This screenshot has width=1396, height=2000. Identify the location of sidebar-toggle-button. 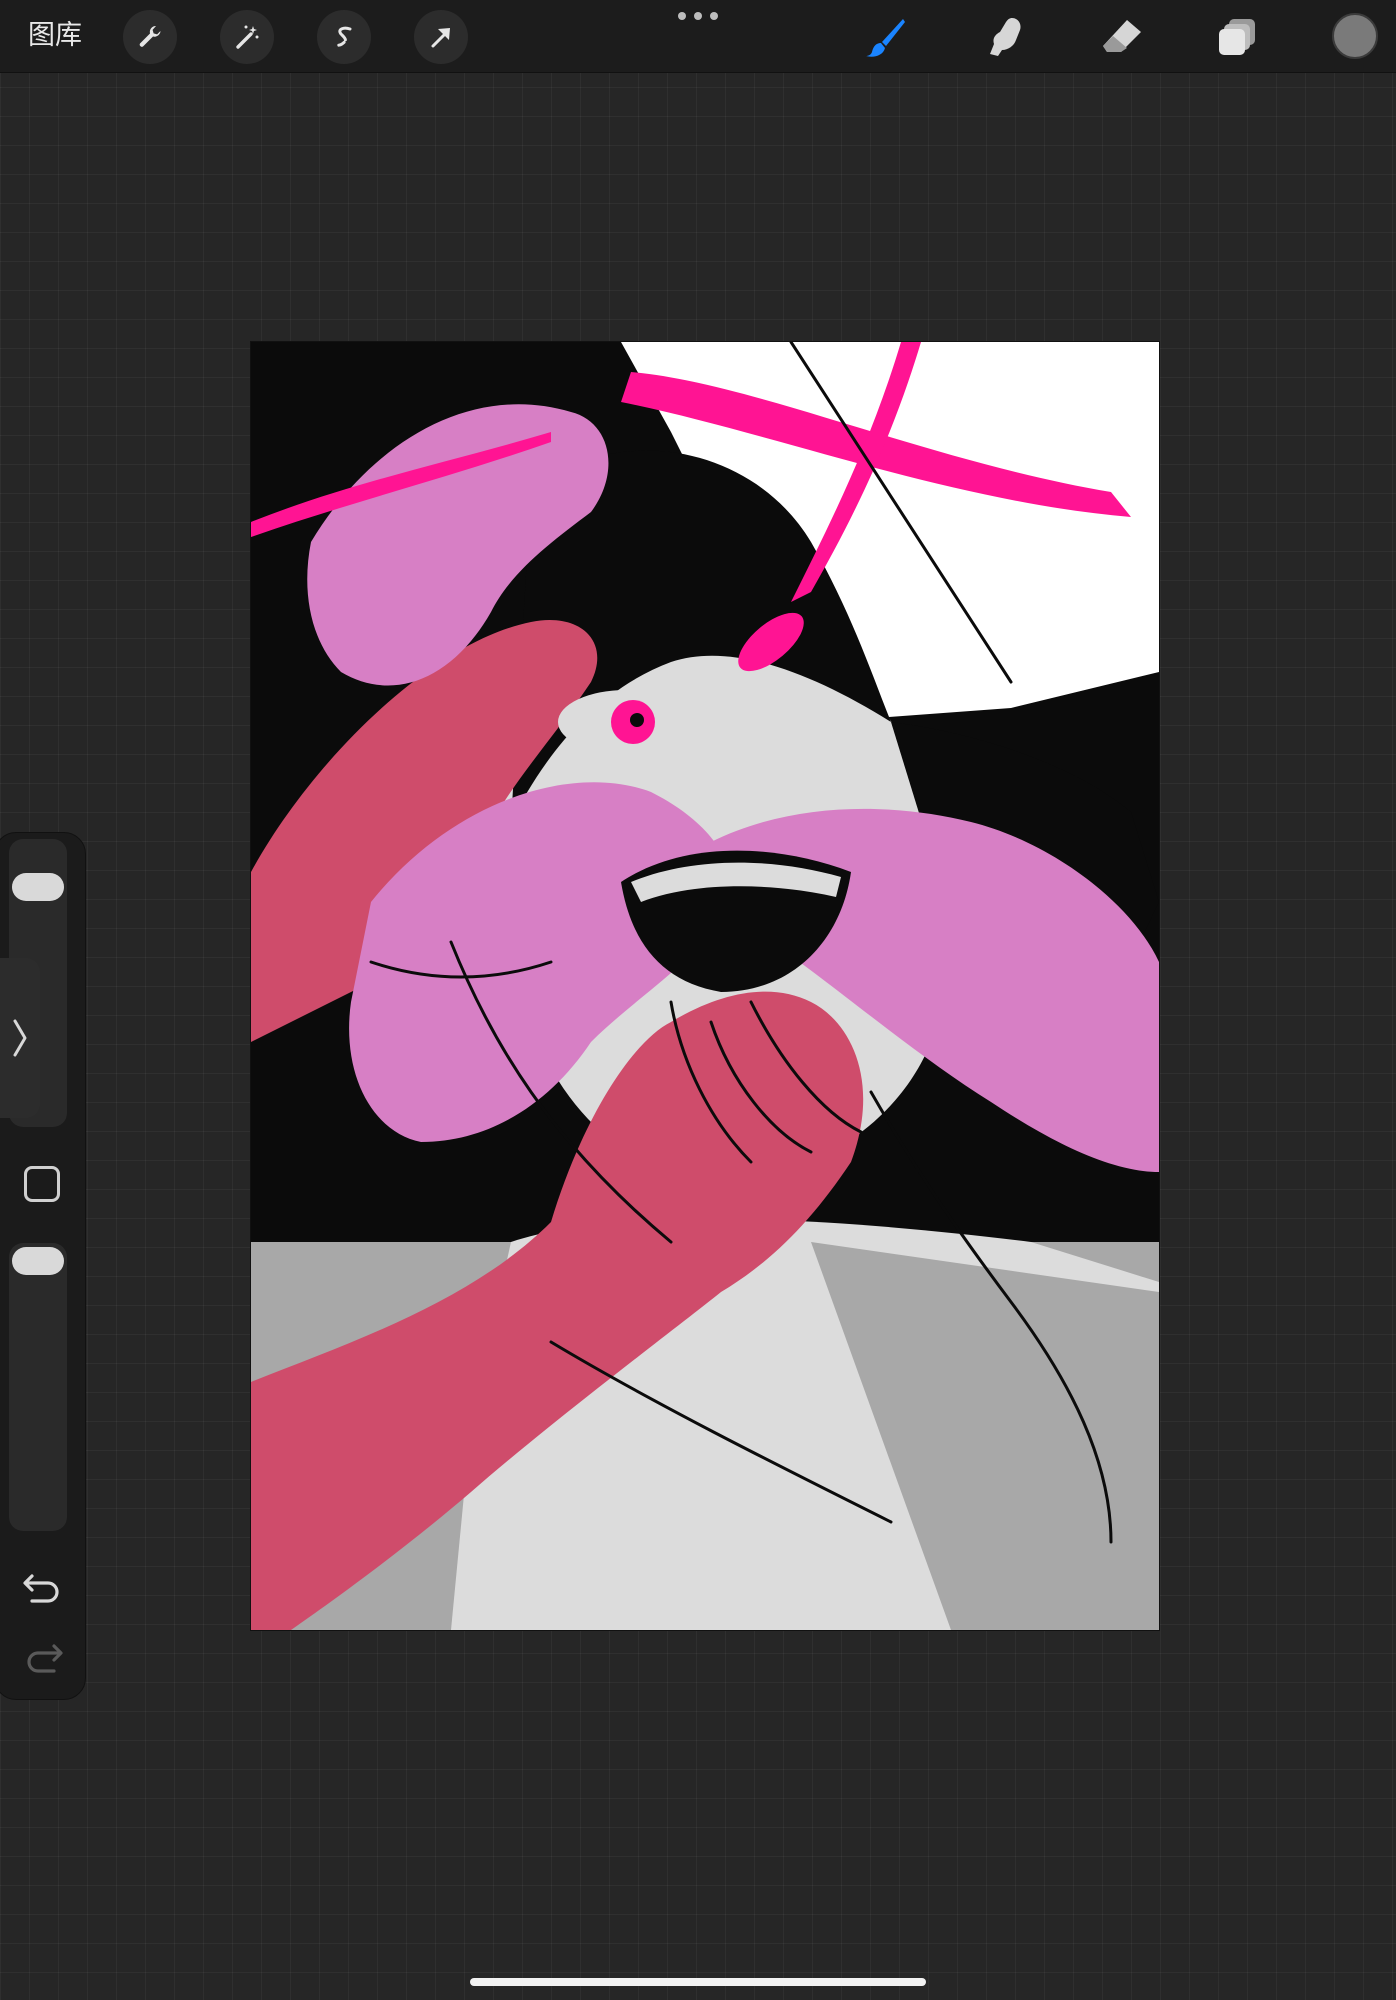
(20, 1038).